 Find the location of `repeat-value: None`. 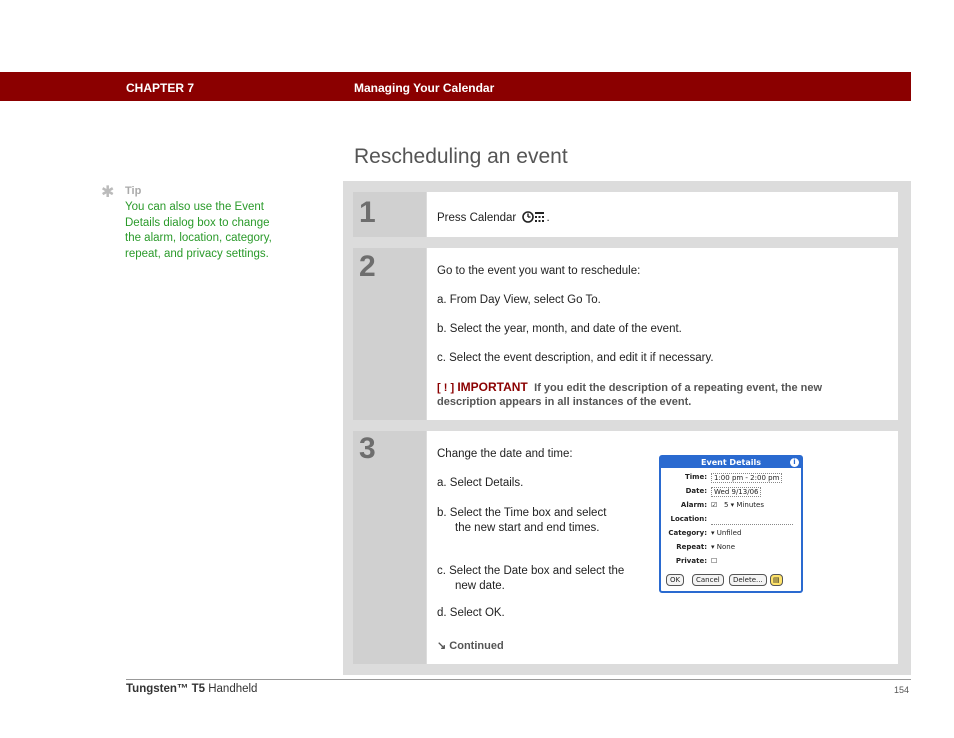

repeat-value: None is located at coordinates (726, 547).